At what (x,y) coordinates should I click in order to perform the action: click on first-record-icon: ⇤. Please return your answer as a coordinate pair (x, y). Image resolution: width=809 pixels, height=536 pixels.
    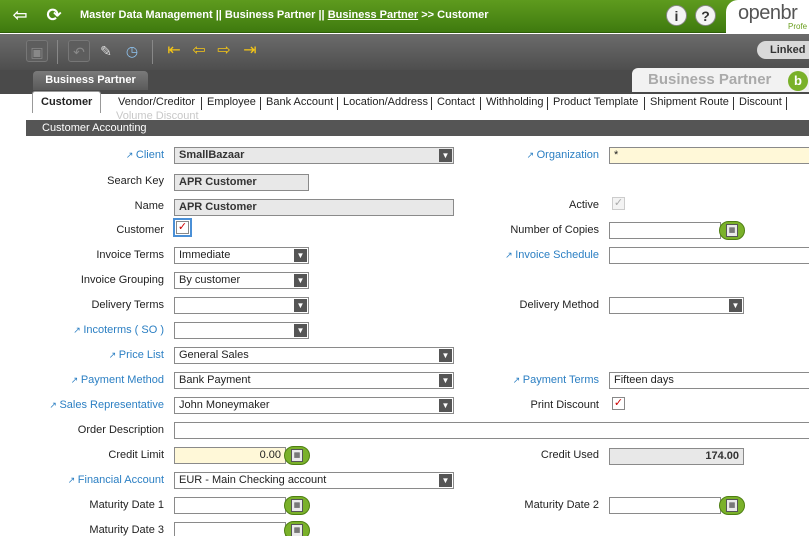
    Looking at the image, I should click on (174, 51).